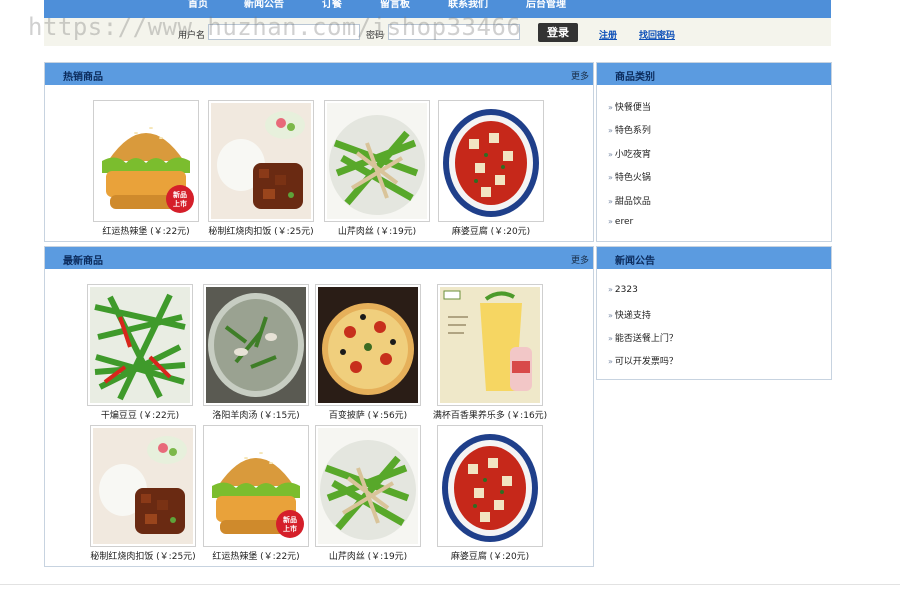 The image size is (900, 589). What do you see at coordinates (450, 584) in the screenshot?
I see `footer-divider` at bounding box center [450, 584].